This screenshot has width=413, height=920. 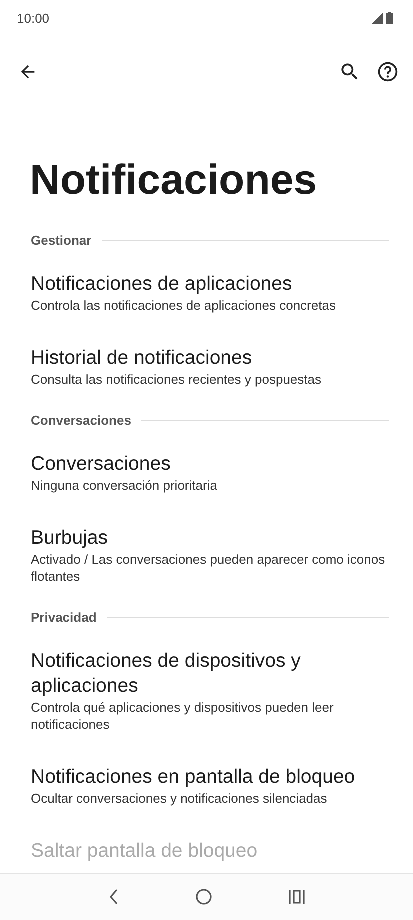 I want to click on back-nav-icon, so click(x=113, y=897).